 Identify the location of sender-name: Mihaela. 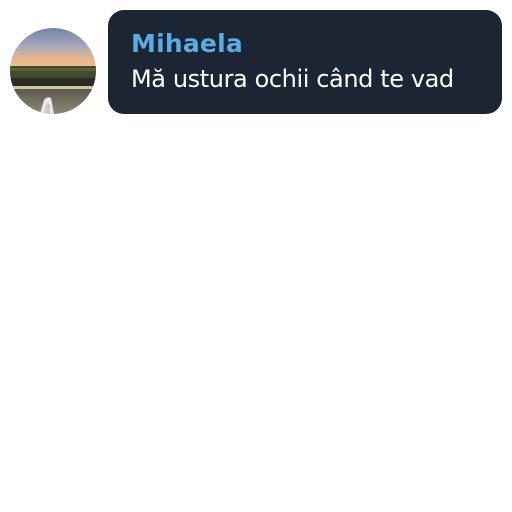
(316, 44).